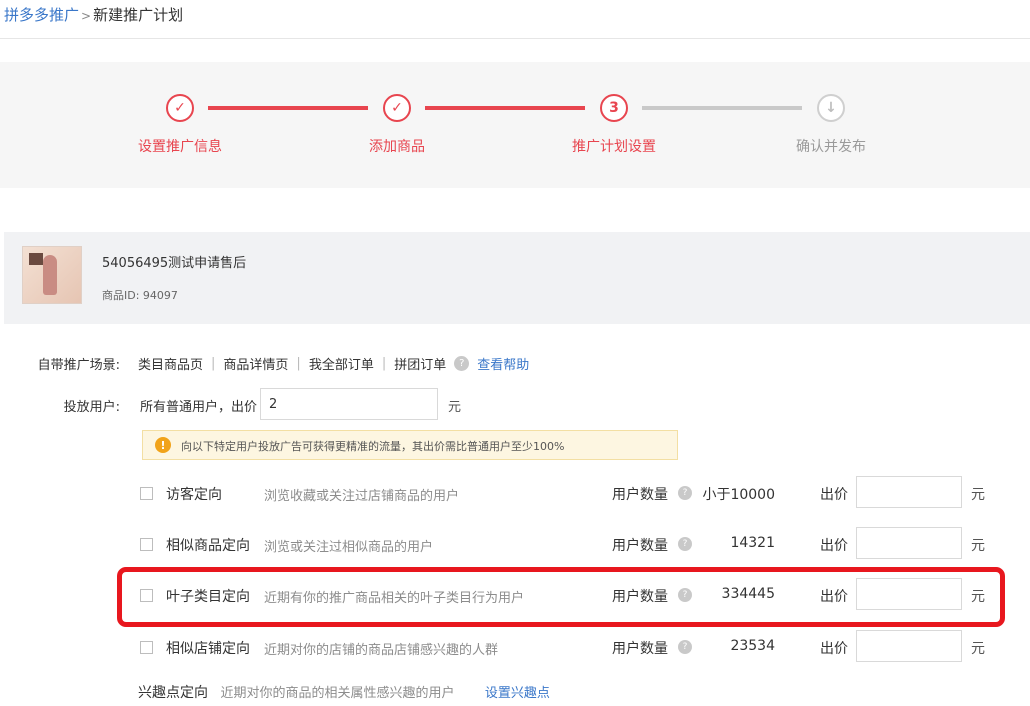  What do you see at coordinates (561, 597) in the screenshot?
I see `highlight-box` at bounding box center [561, 597].